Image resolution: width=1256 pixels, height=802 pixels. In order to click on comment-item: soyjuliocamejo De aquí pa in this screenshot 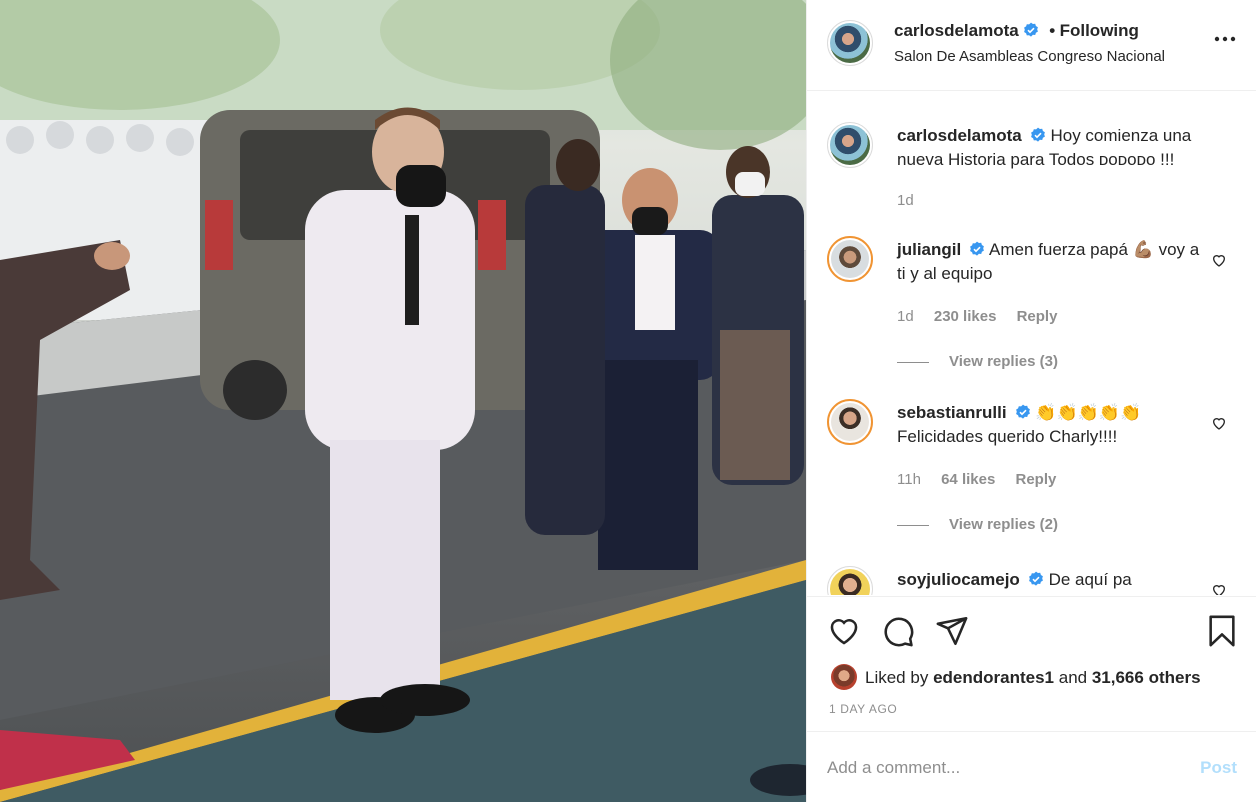, I will do `click(1032, 580)`.